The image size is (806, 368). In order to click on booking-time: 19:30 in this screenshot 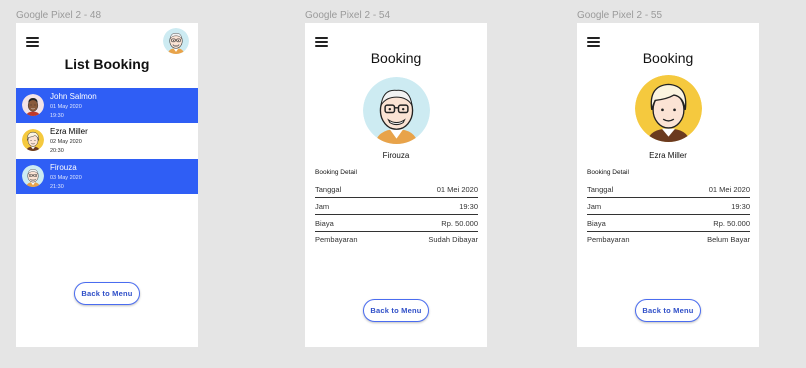, I will do `click(57, 116)`.